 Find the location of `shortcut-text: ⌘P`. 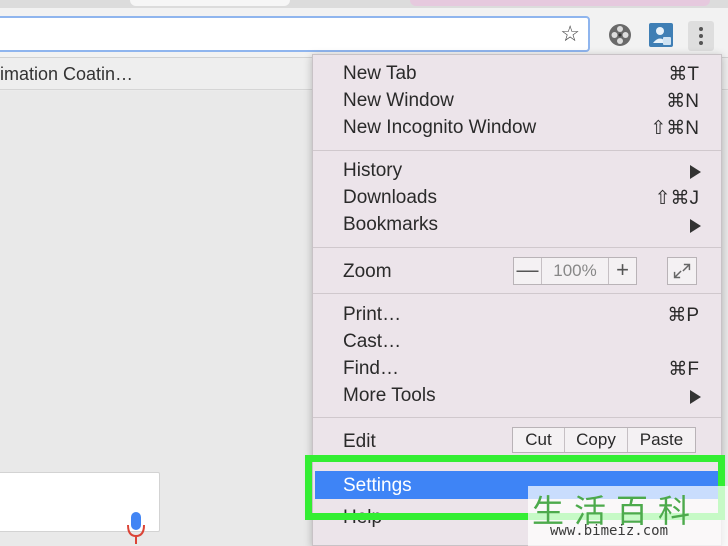

shortcut-text: ⌘P is located at coordinates (683, 315).